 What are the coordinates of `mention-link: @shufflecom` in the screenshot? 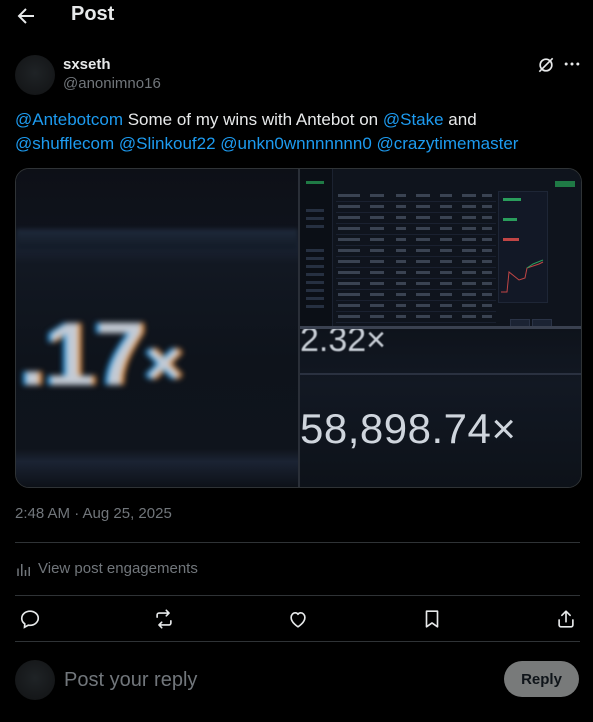 It's located at (64, 143).